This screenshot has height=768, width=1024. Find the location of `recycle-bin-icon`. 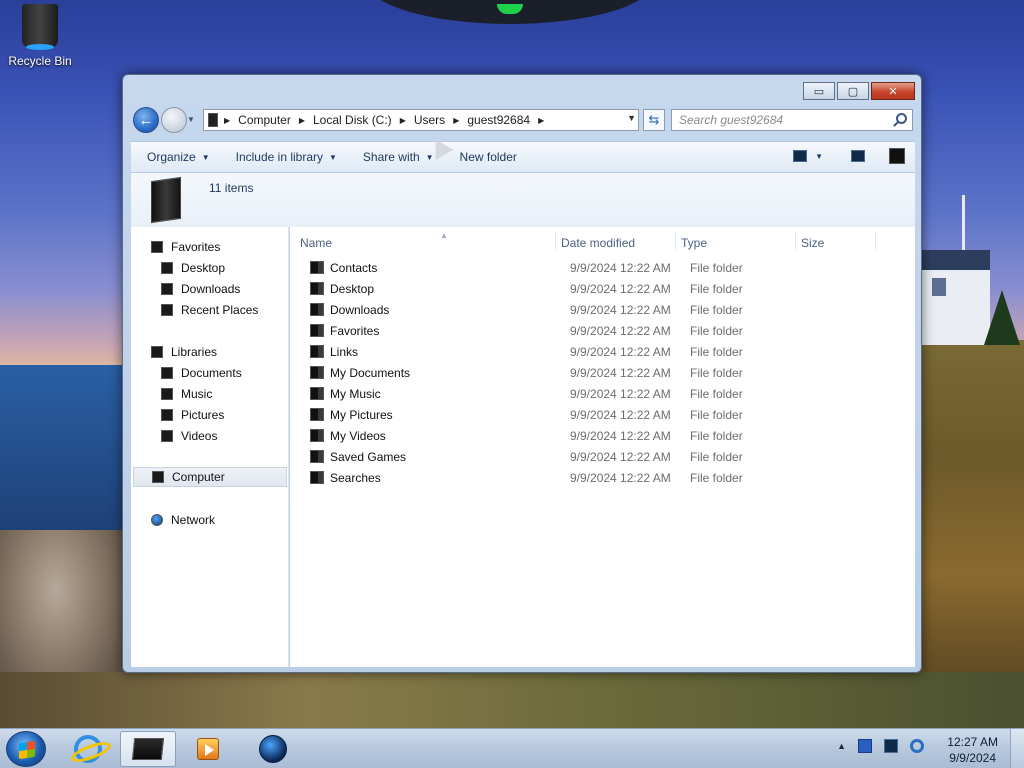

recycle-bin-icon is located at coordinates (40, 27).